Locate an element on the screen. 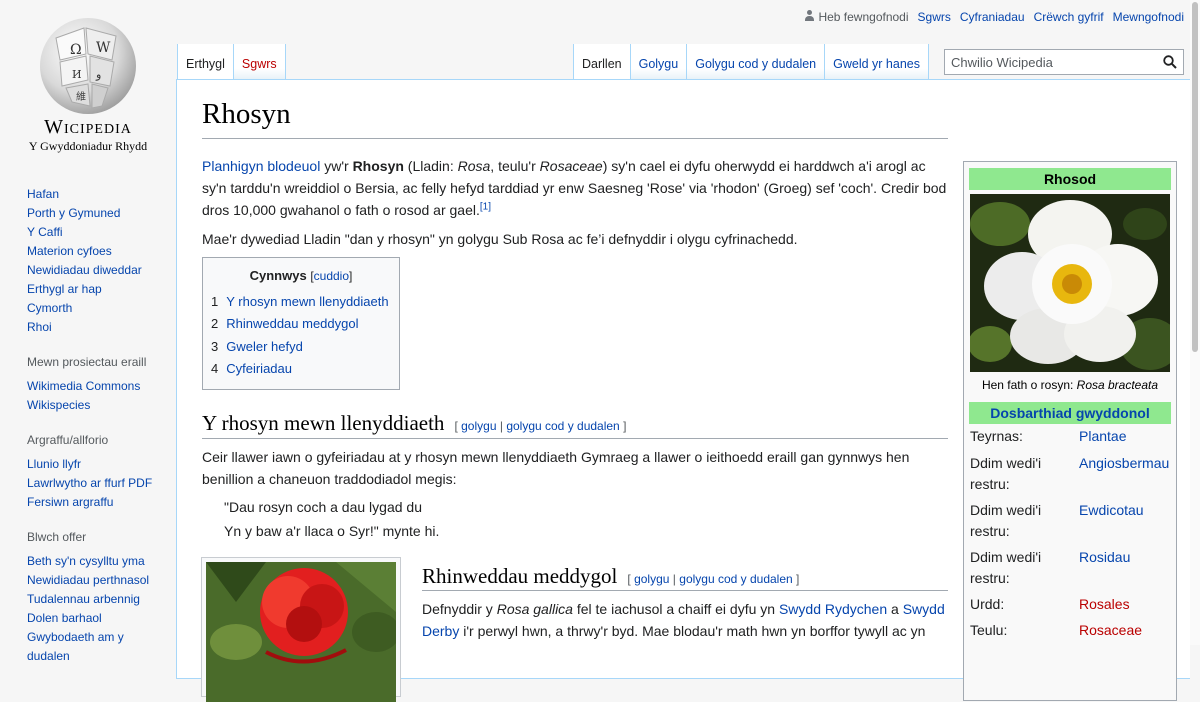 Image resolution: width=1200 pixels, height=702 pixels. link-flowering-plant: Planhigyn blodeuol is located at coordinates (261, 166).